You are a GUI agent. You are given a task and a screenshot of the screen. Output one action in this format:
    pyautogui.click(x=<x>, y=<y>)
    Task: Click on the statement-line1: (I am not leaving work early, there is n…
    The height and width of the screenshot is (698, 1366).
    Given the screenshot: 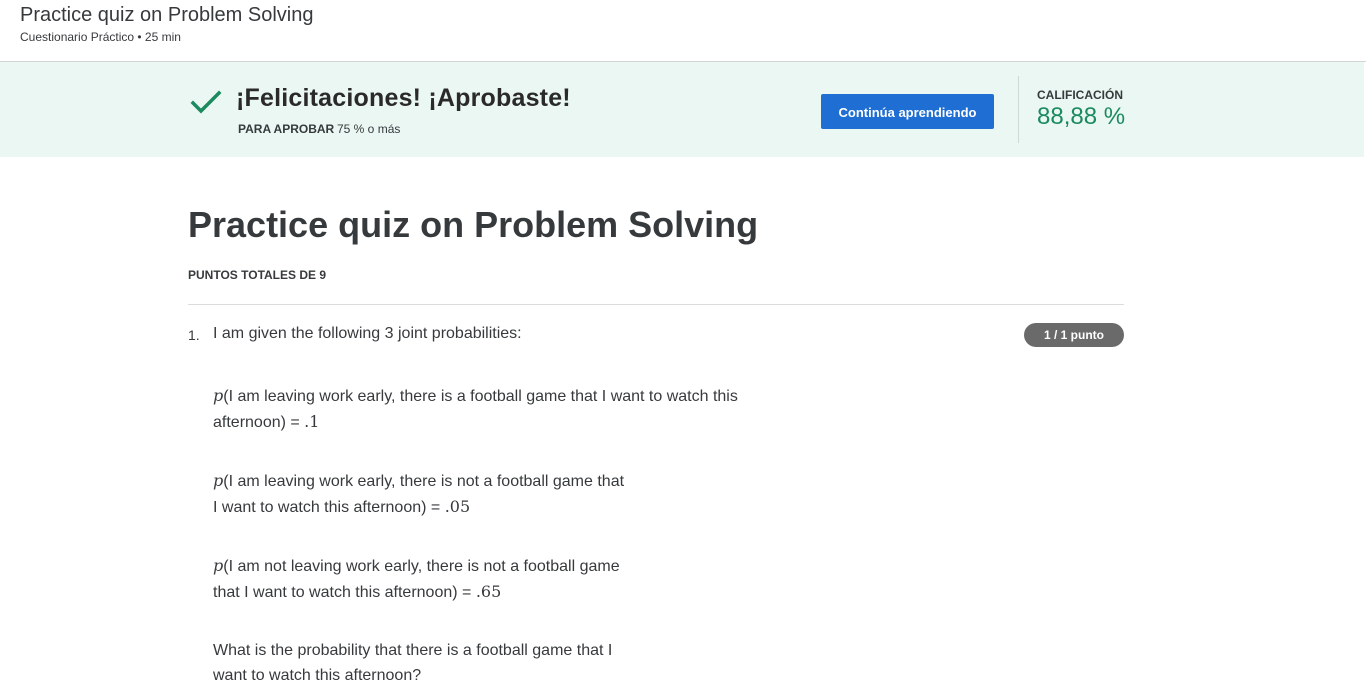 What is the action you would take?
    pyautogui.click(x=421, y=566)
    